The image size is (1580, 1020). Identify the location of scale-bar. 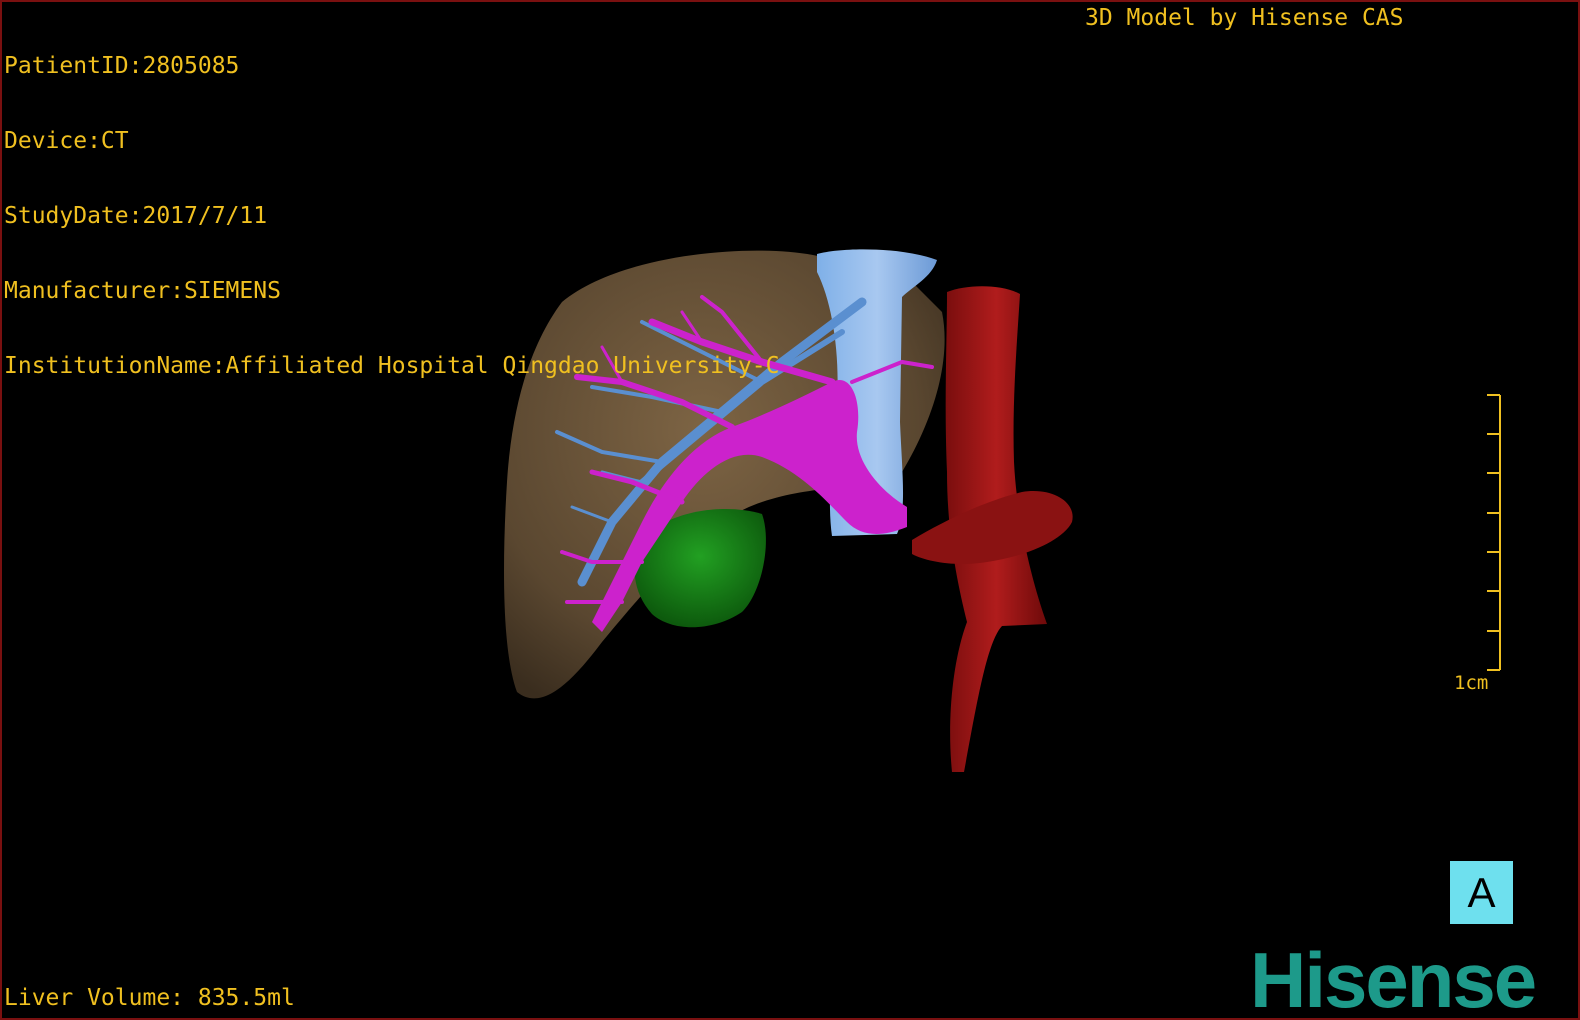
(1494, 532).